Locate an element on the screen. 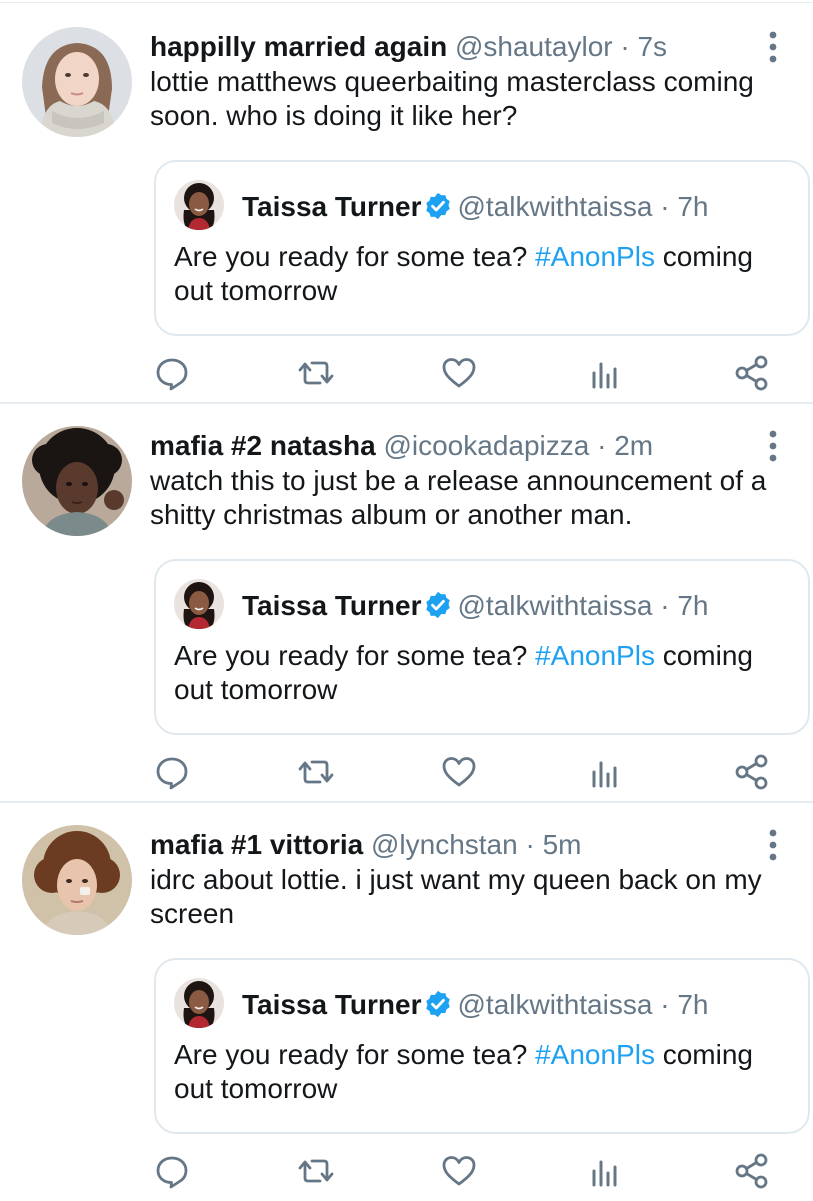 The image size is (813, 1201). display-name: happilly married again is located at coordinates (298, 46).